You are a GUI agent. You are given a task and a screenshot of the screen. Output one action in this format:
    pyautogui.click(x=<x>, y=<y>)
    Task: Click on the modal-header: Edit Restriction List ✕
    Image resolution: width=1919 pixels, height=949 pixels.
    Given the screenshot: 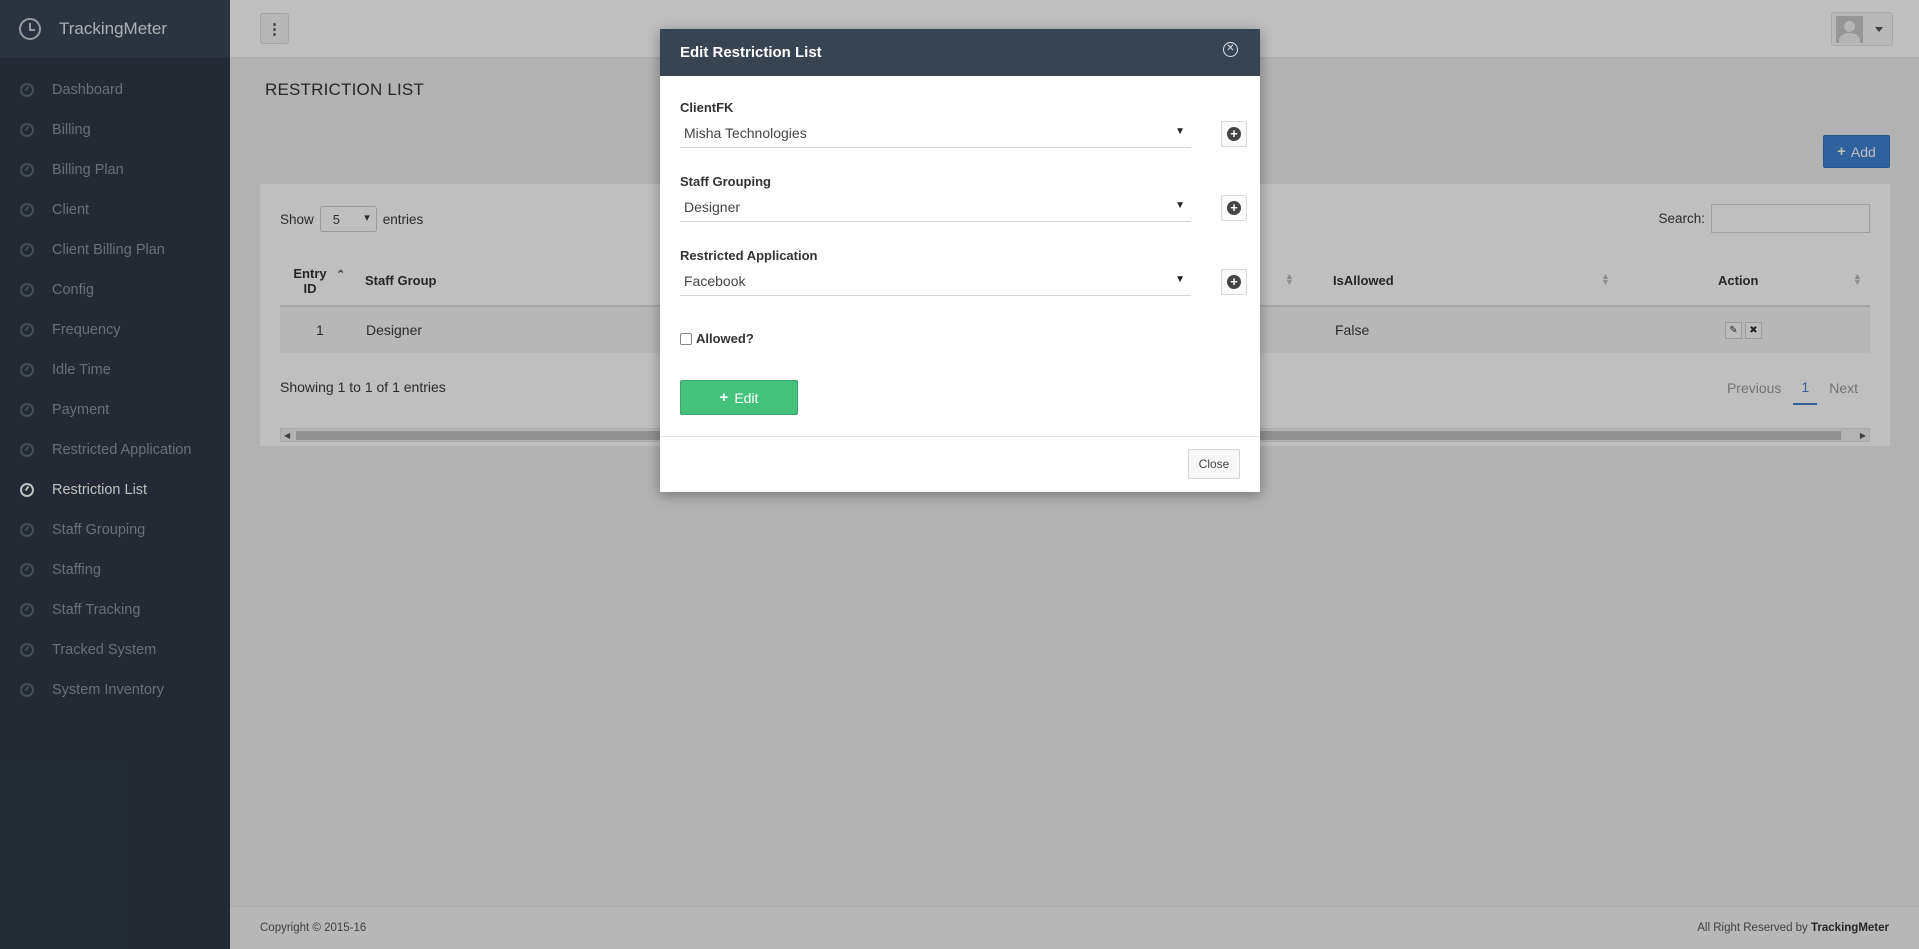 What is the action you would take?
    pyautogui.click(x=960, y=52)
    